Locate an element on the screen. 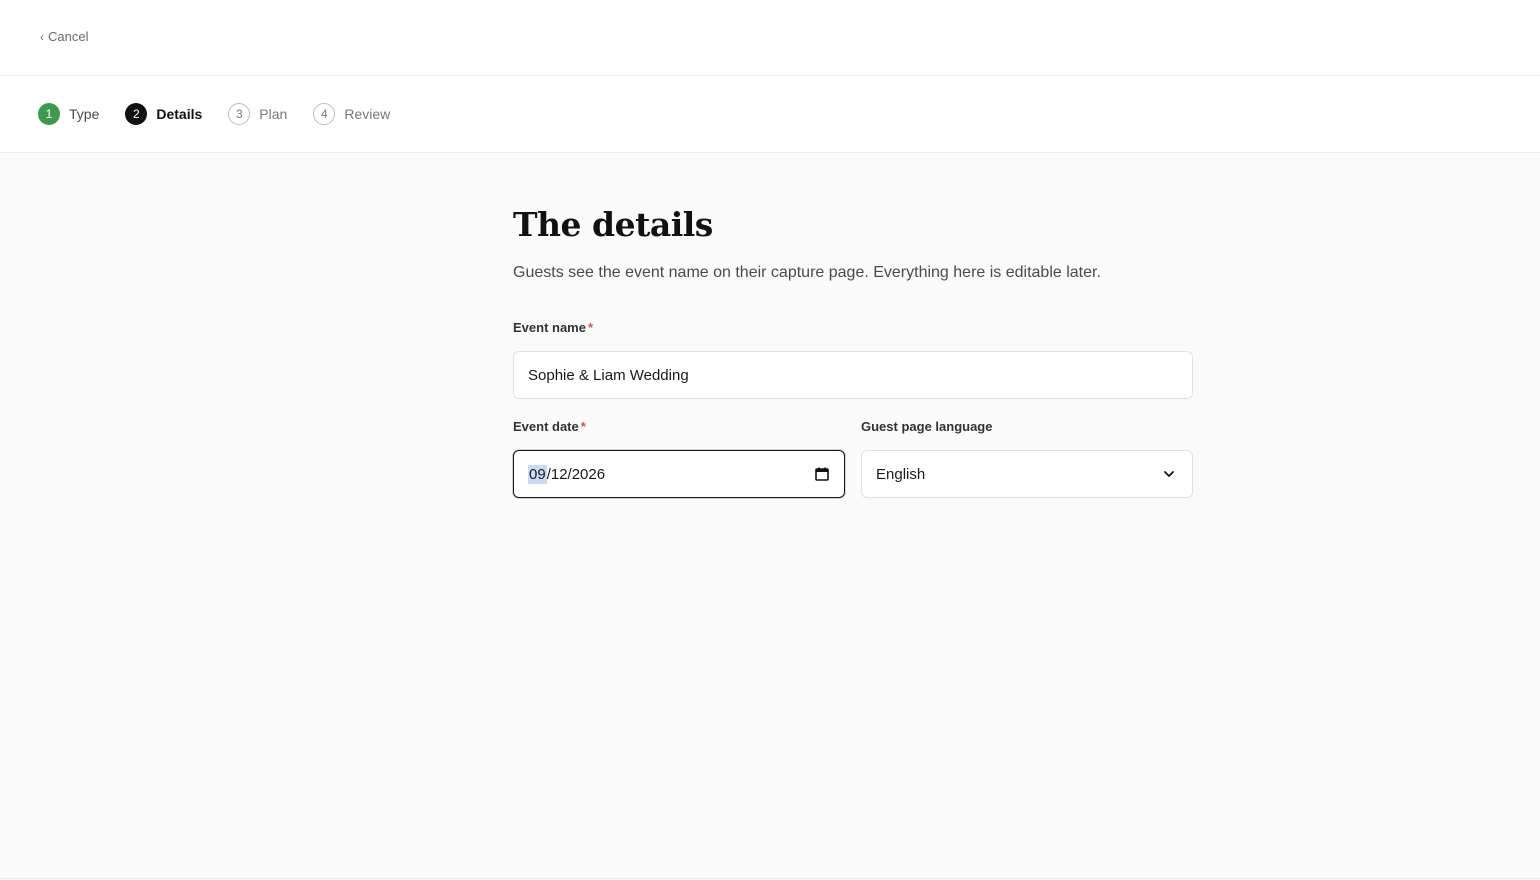 The height and width of the screenshot is (880, 1540). step-type: 1 Type is located at coordinates (68, 114).